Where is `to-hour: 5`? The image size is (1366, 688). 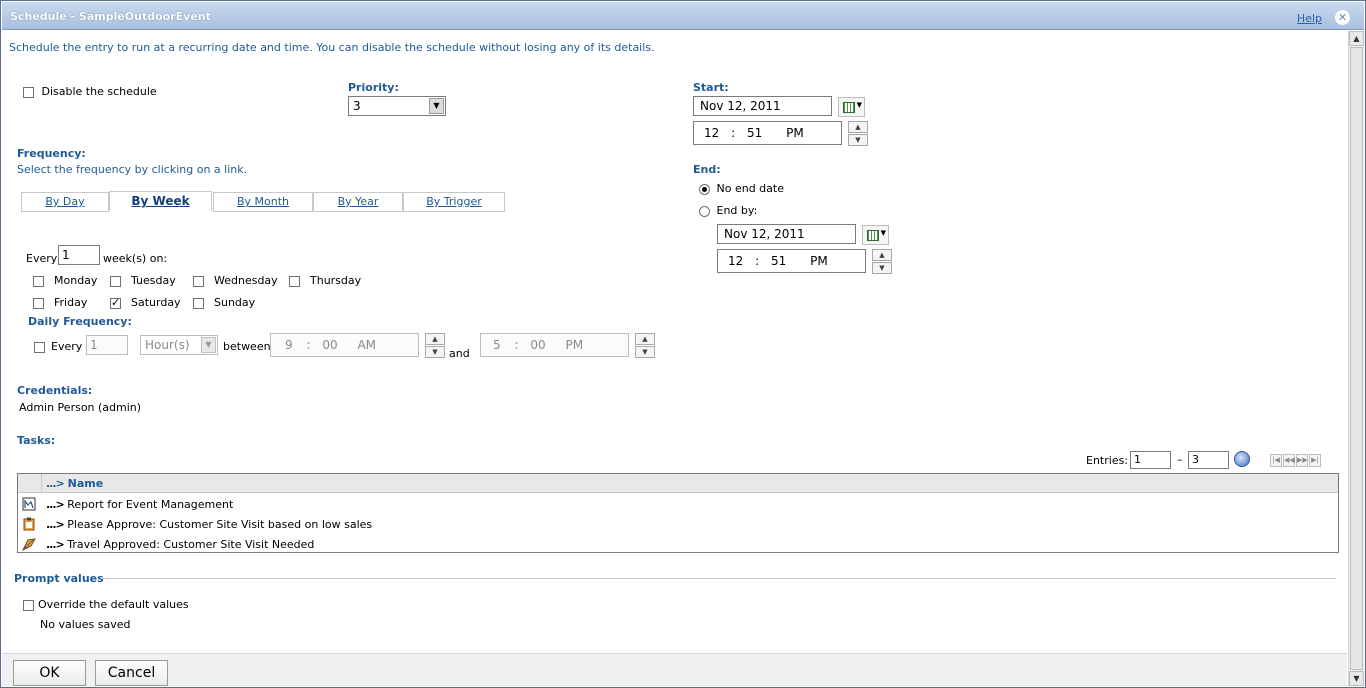
to-hour: 5 is located at coordinates (497, 345).